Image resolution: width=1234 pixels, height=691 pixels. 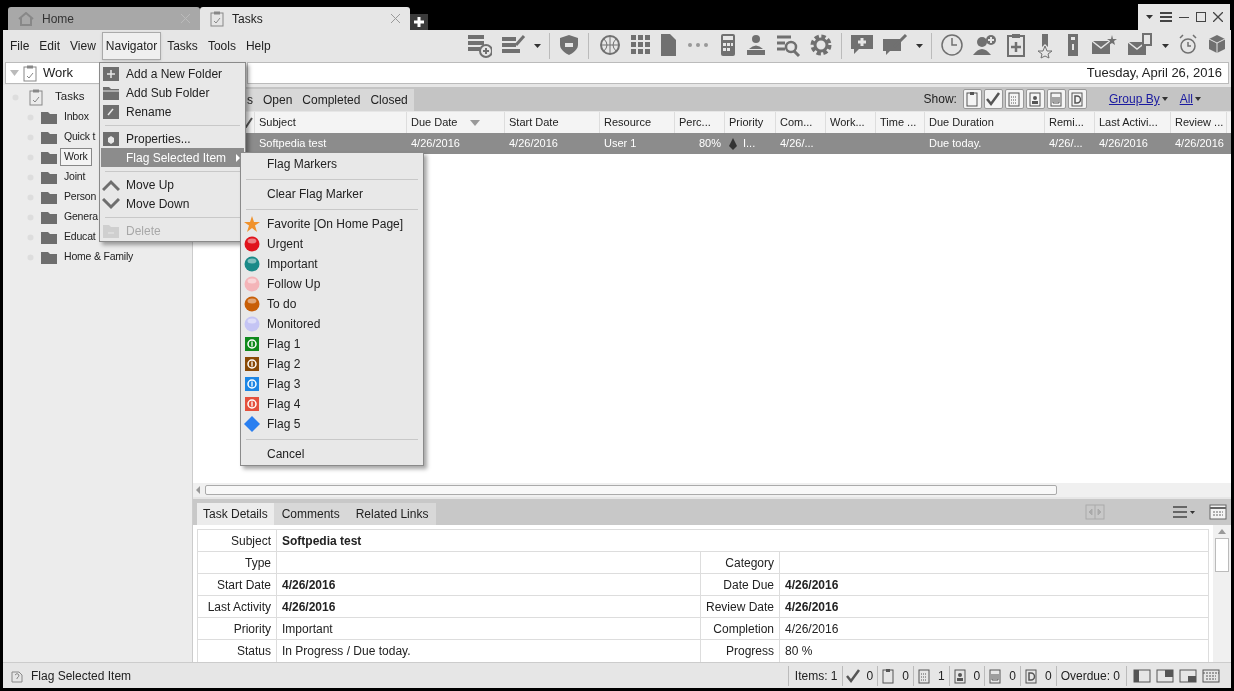 I want to click on count-label: 0, so click(x=1048, y=676).